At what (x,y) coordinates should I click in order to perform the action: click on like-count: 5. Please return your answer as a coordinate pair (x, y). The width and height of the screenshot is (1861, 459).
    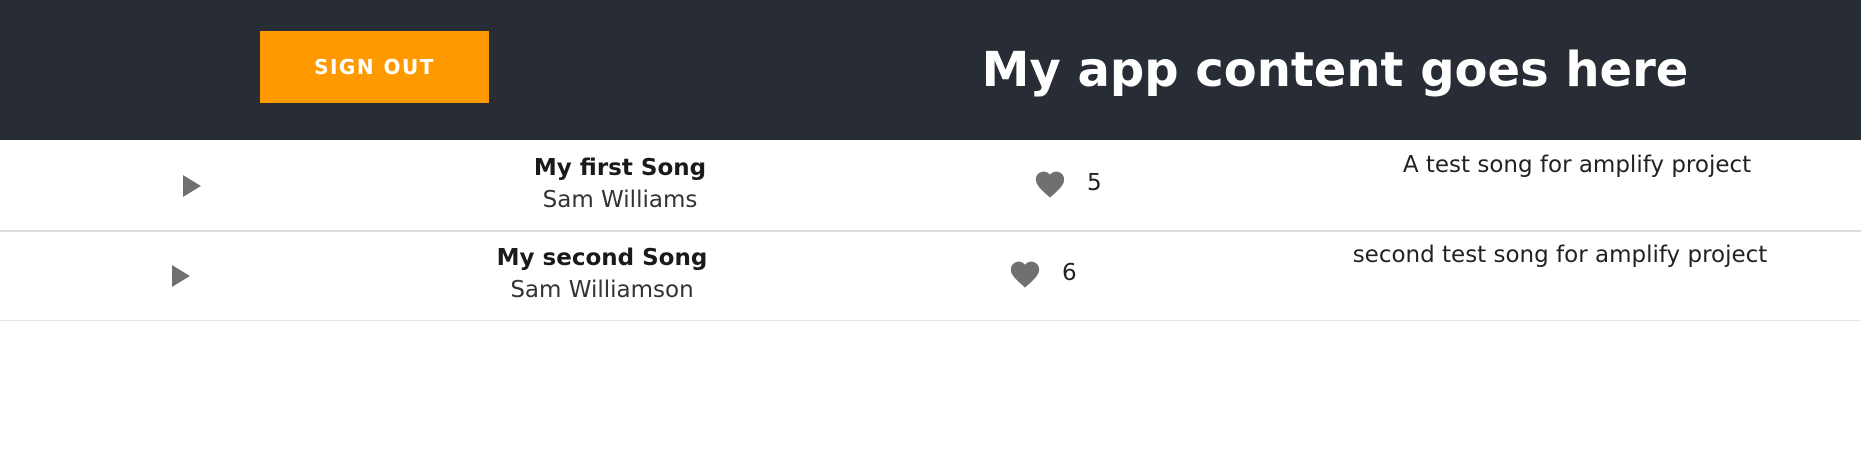
    Looking at the image, I should click on (1094, 183).